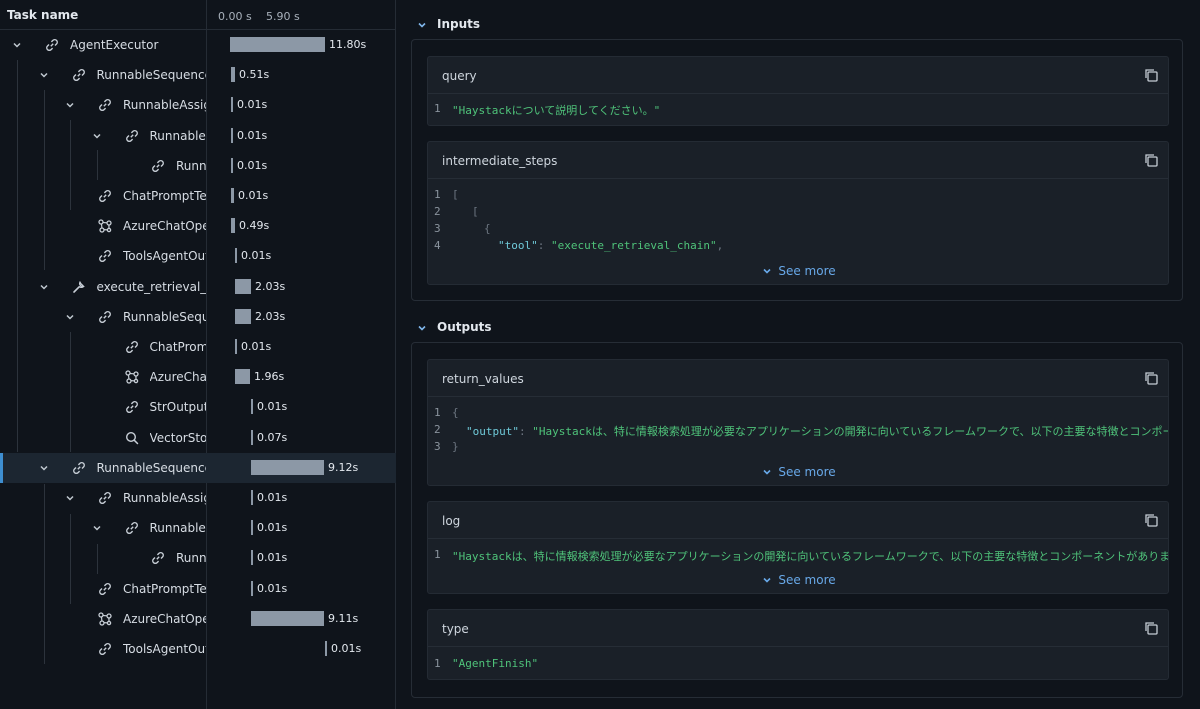 This screenshot has width=1200, height=709. Describe the element at coordinates (455, 629) in the screenshot. I see `type-title: type` at that location.